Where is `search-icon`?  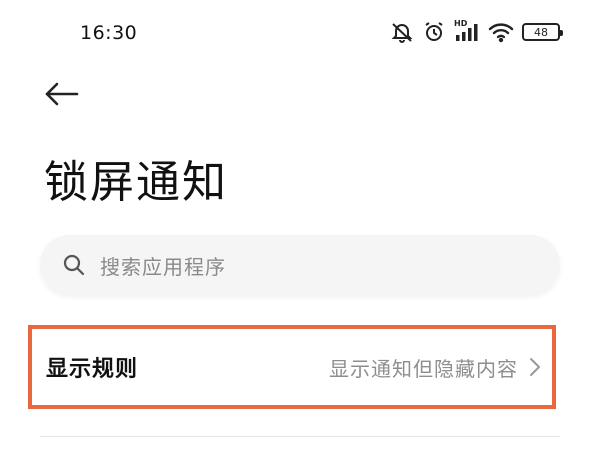 search-icon is located at coordinates (74, 265).